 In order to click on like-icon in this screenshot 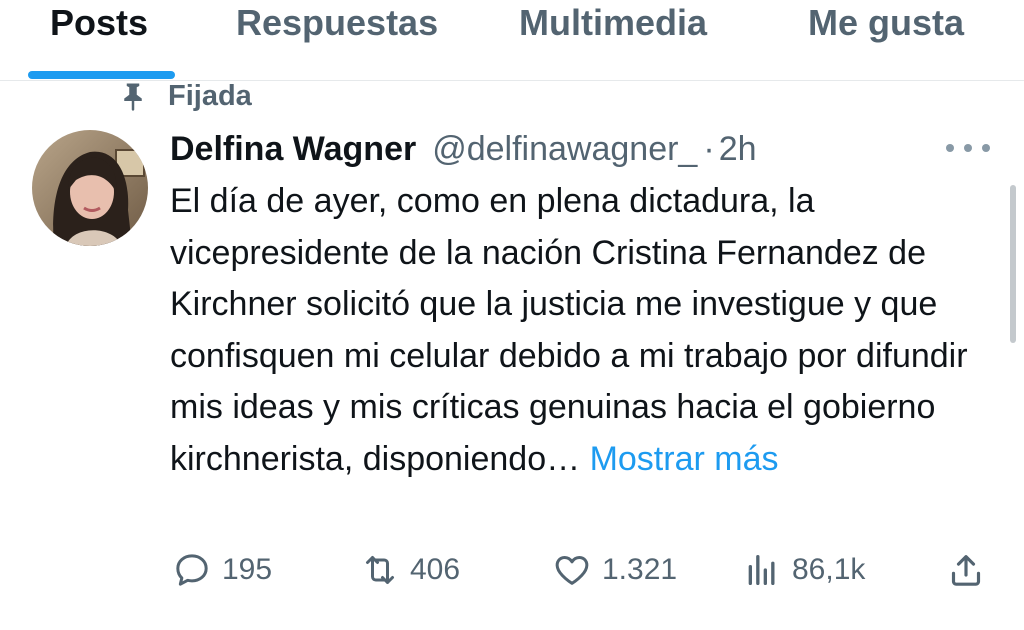, I will do `click(572, 570)`.